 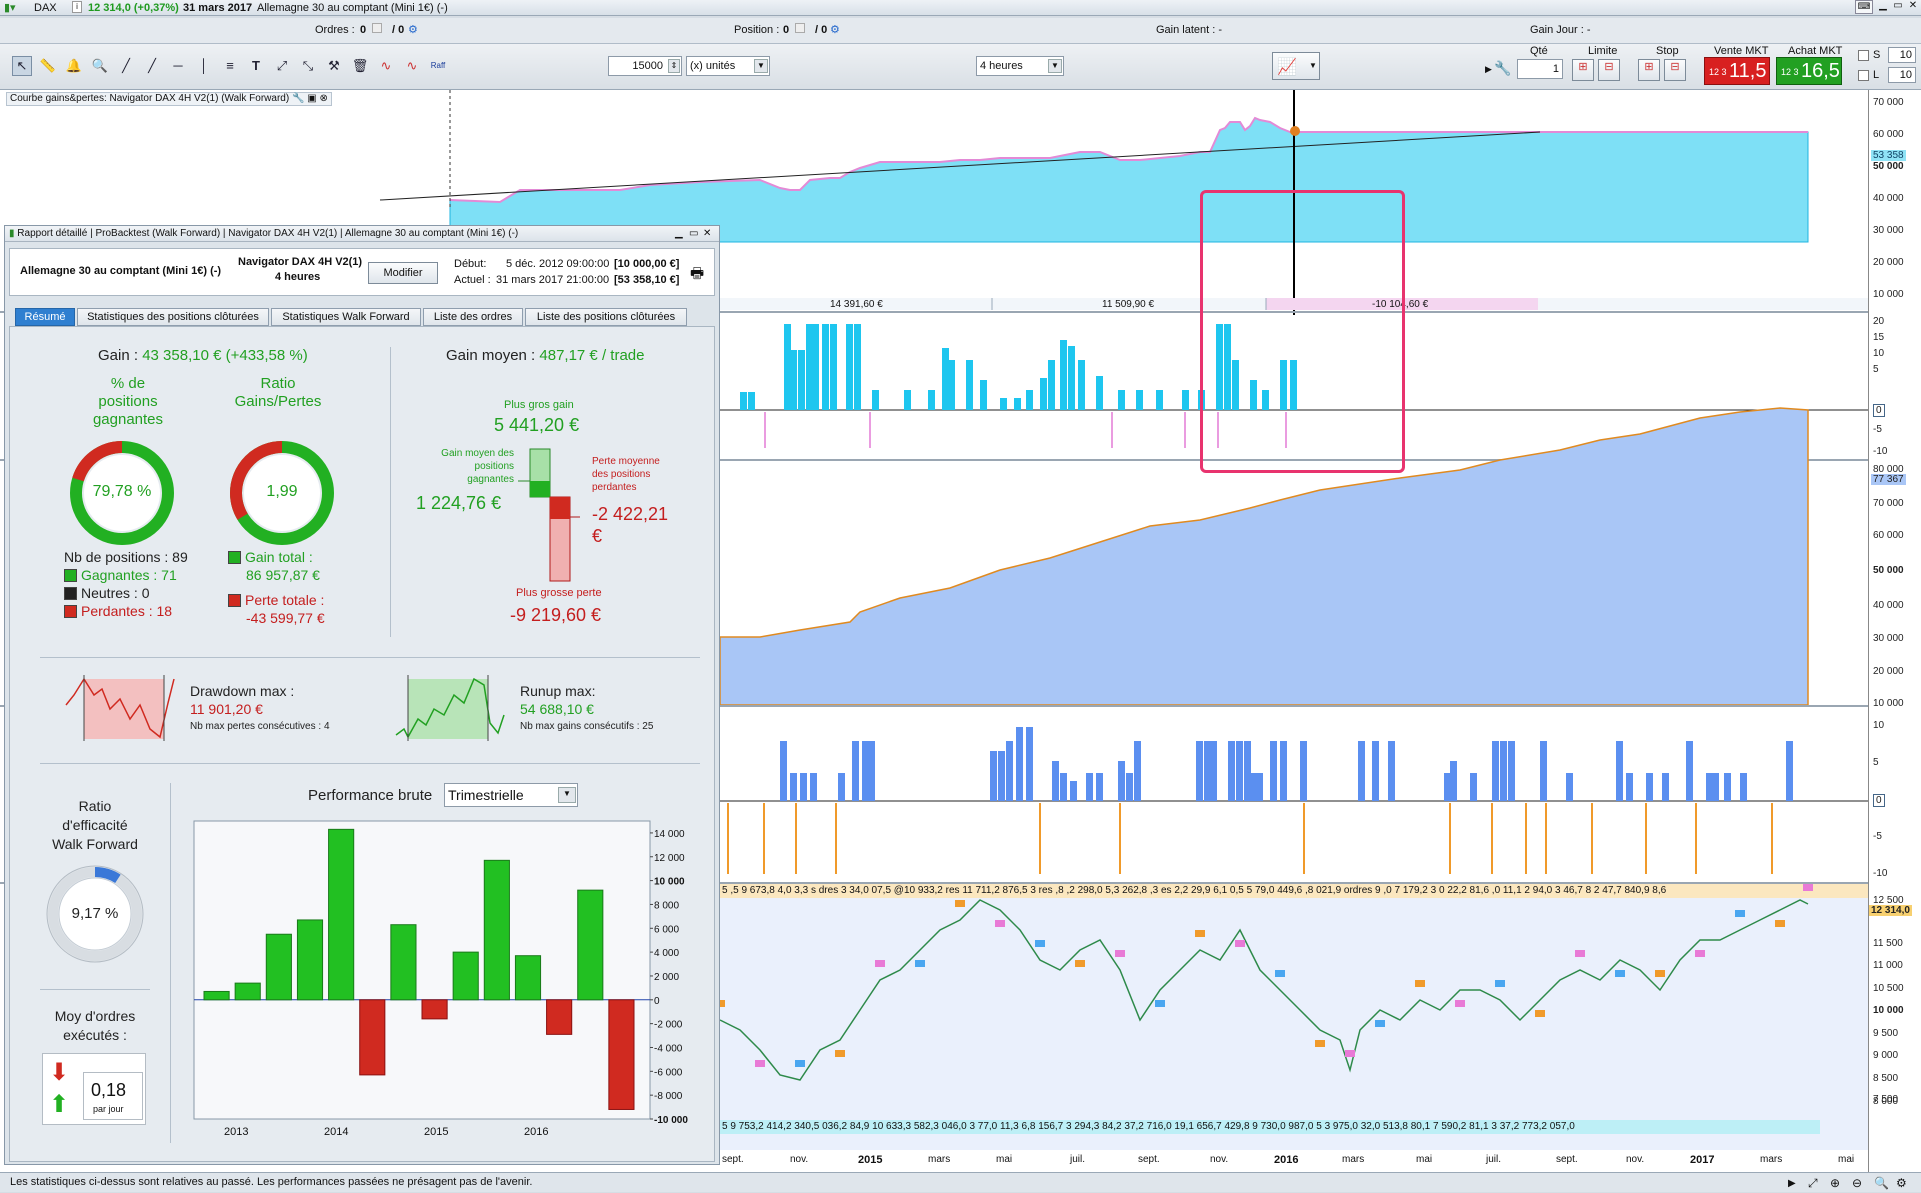 I want to click on trash-icon: 🗑, so click(x=360, y=66).